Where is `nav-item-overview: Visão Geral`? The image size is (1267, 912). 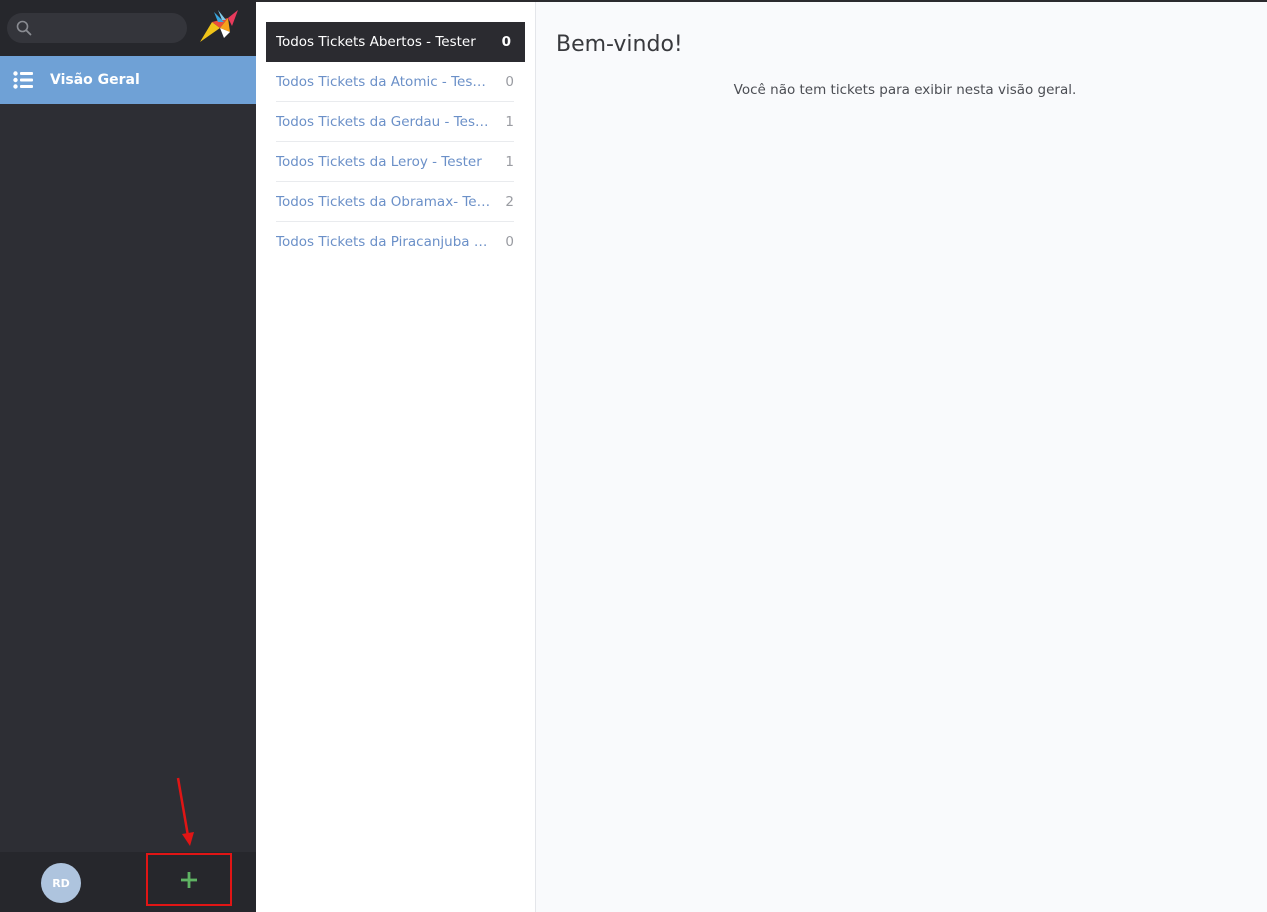
nav-item-overview: Visão Geral is located at coordinates (128, 80).